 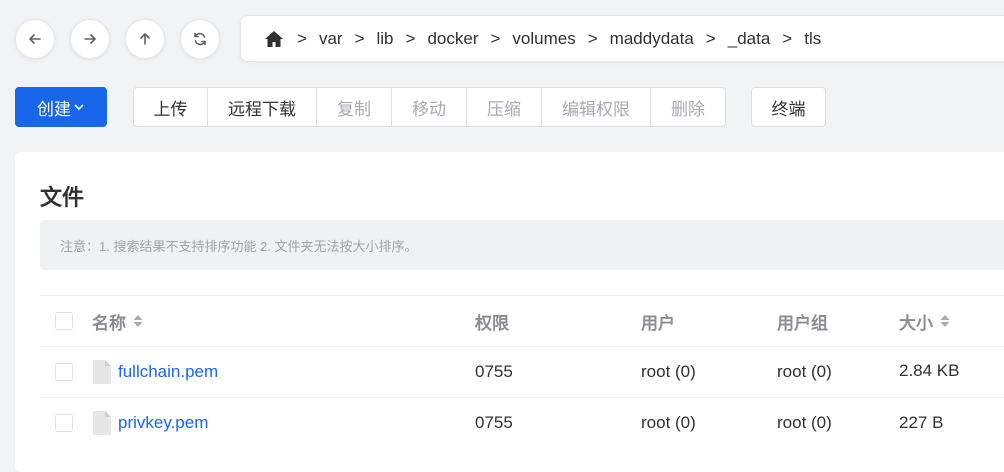 I want to click on move-button: 移动, so click(x=429, y=107).